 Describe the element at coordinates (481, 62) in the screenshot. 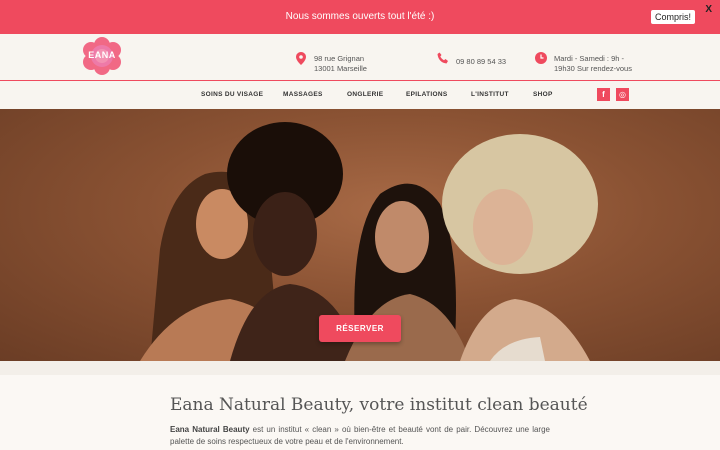

I see `phone-number: 09 80 89 54 33` at that location.